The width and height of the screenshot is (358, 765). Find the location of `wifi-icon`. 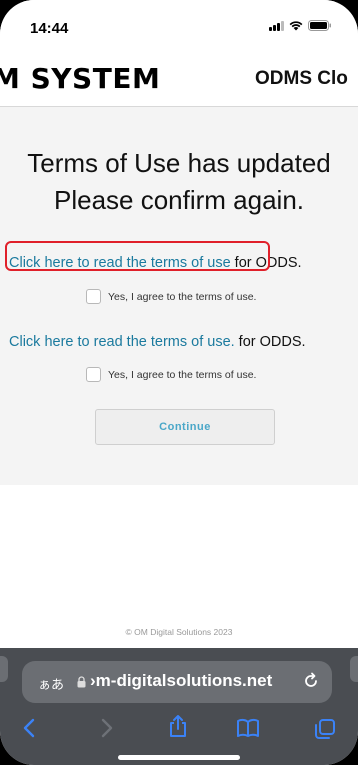

wifi-icon is located at coordinates (296, 25).